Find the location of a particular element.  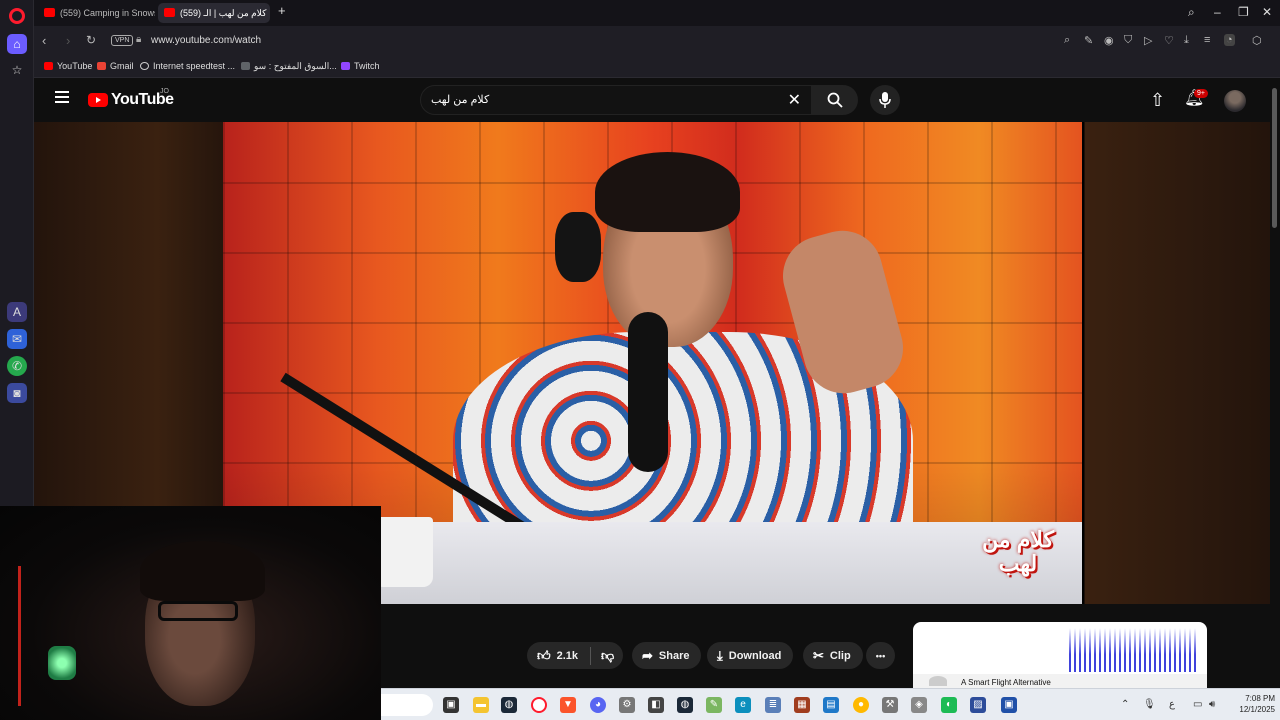

search-input: كلام من لهب ✕ is located at coordinates (616, 100).